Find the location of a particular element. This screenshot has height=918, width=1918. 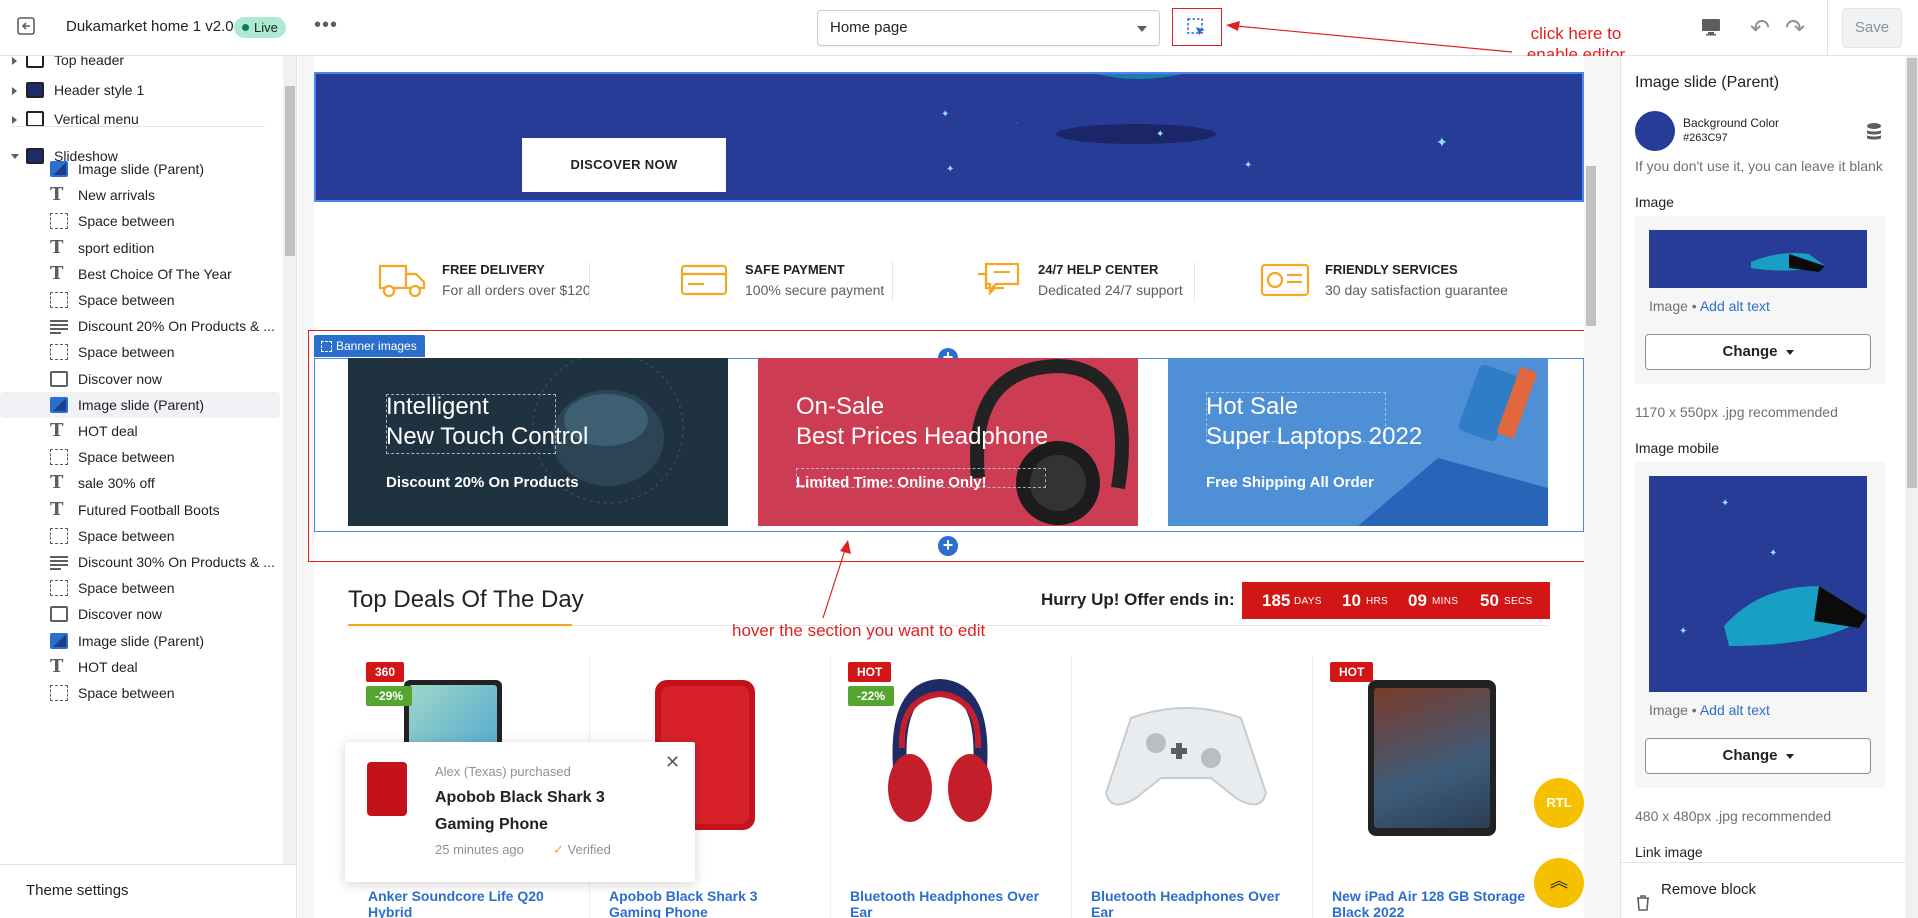

mobile-size-note: 480 x 480px .jpg recommended is located at coordinates (1733, 816).